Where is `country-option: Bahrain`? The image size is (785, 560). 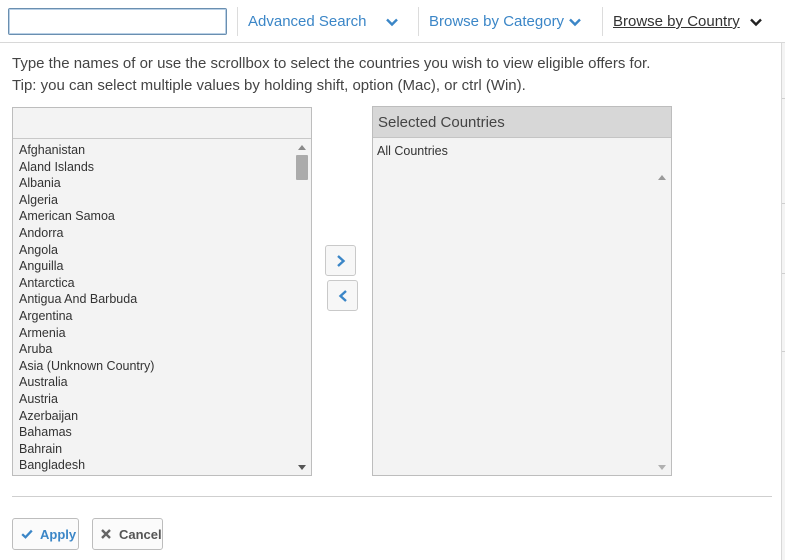 country-option: Bahrain is located at coordinates (157, 449).